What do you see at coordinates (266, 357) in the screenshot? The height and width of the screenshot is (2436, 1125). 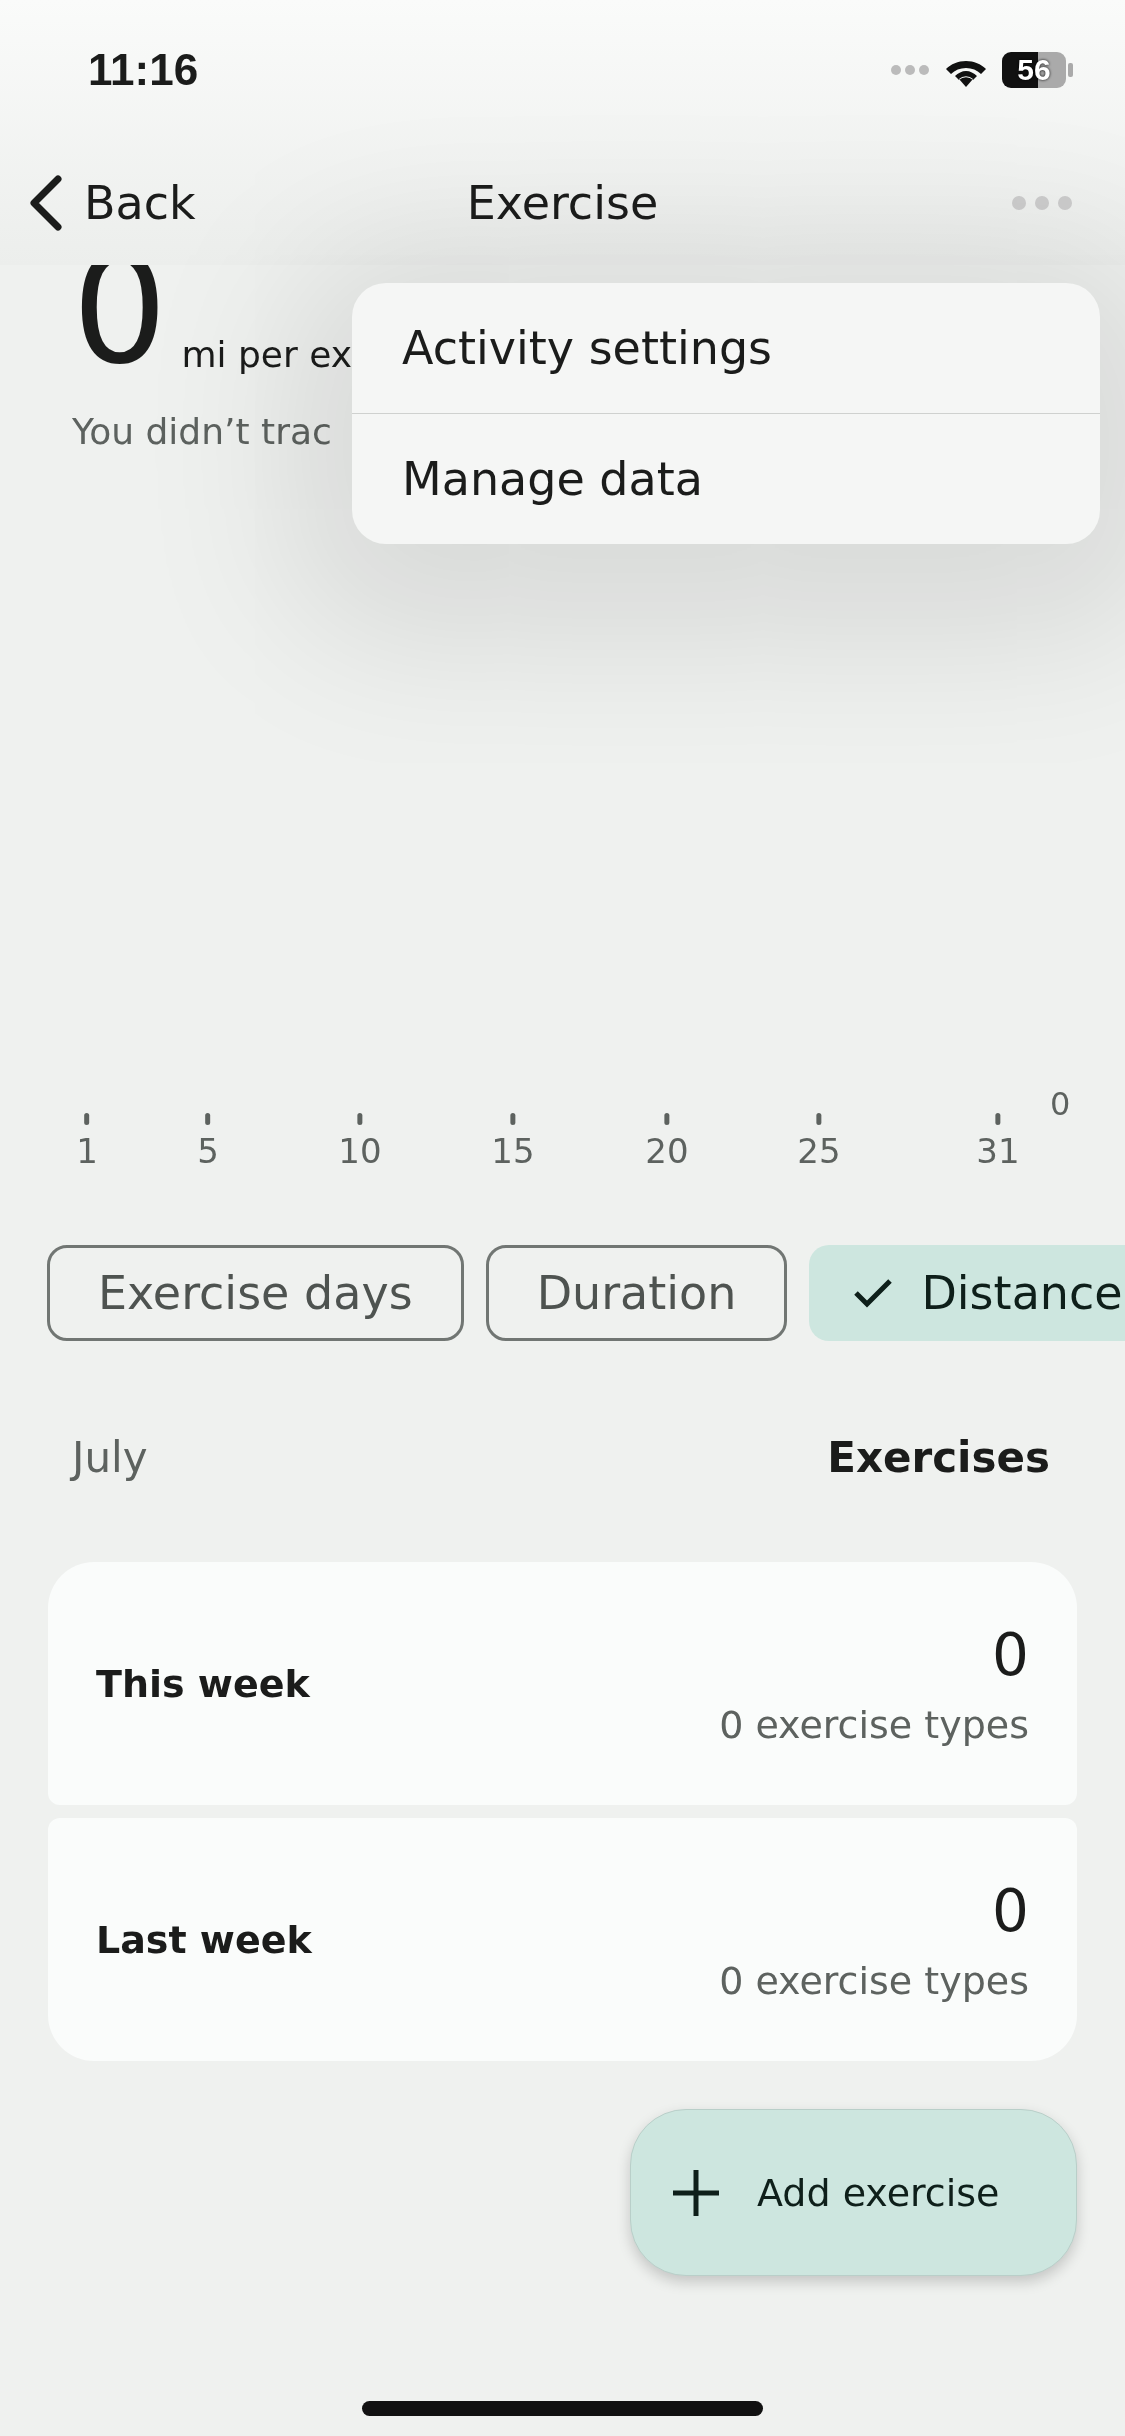 I see `summary-unit: mi per ex` at bounding box center [266, 357].